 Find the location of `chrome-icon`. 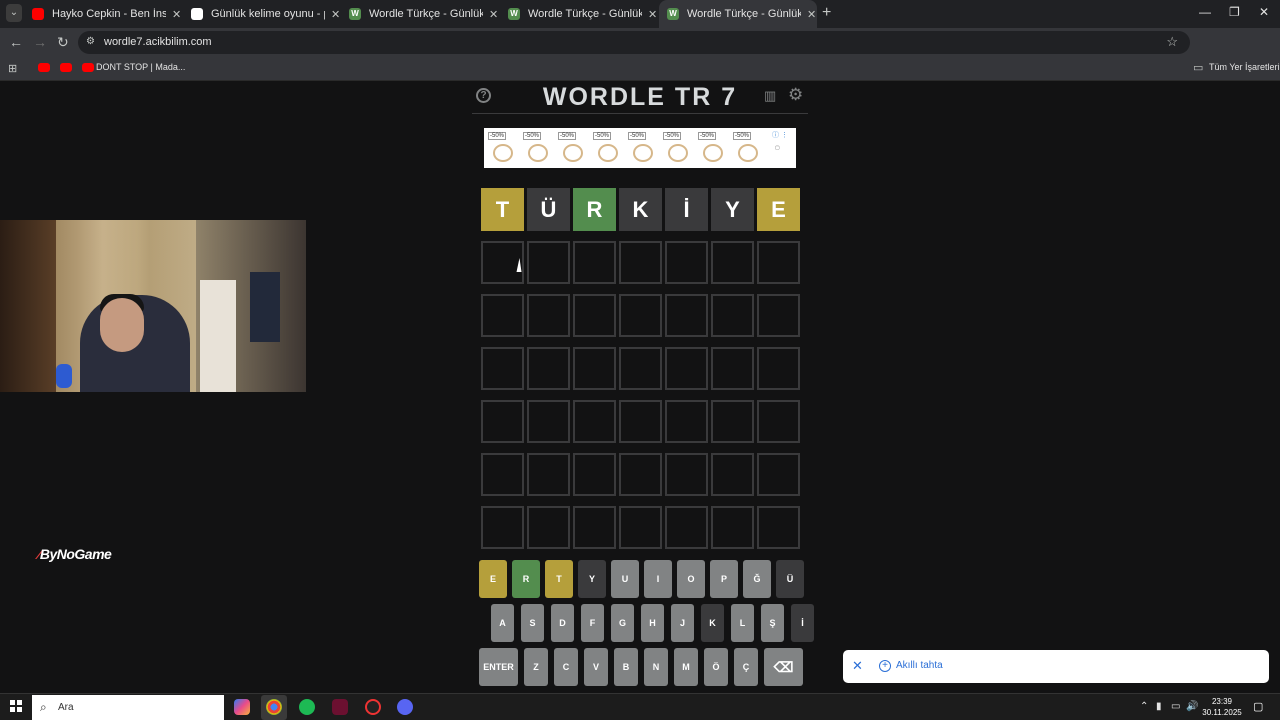

chrome-icon is located at coordinates (274, 707).